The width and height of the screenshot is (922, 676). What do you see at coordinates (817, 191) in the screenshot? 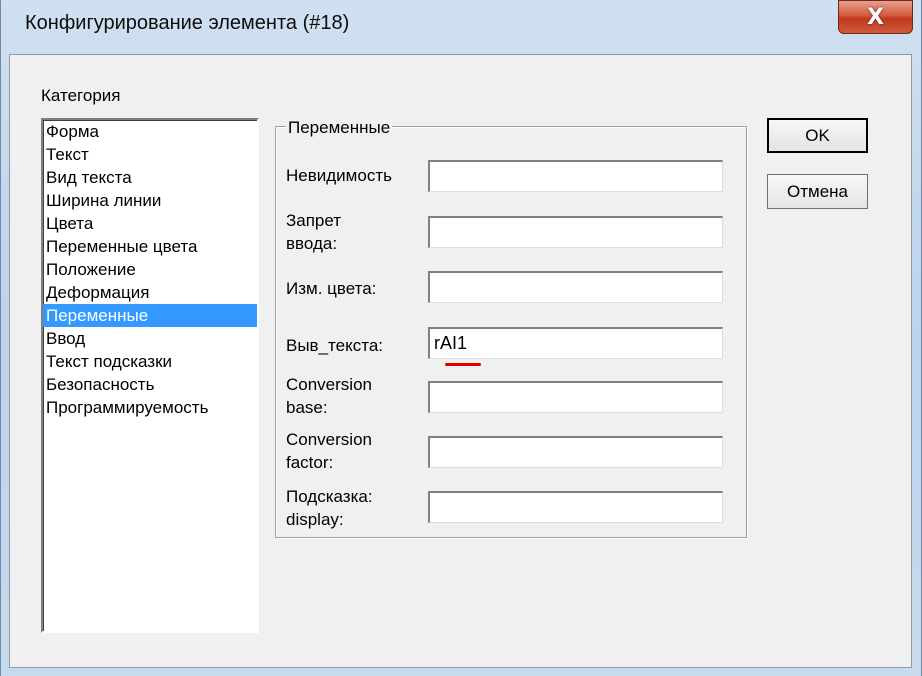
I see `cancel-button: Отмена` at bounding box center [817, 191].